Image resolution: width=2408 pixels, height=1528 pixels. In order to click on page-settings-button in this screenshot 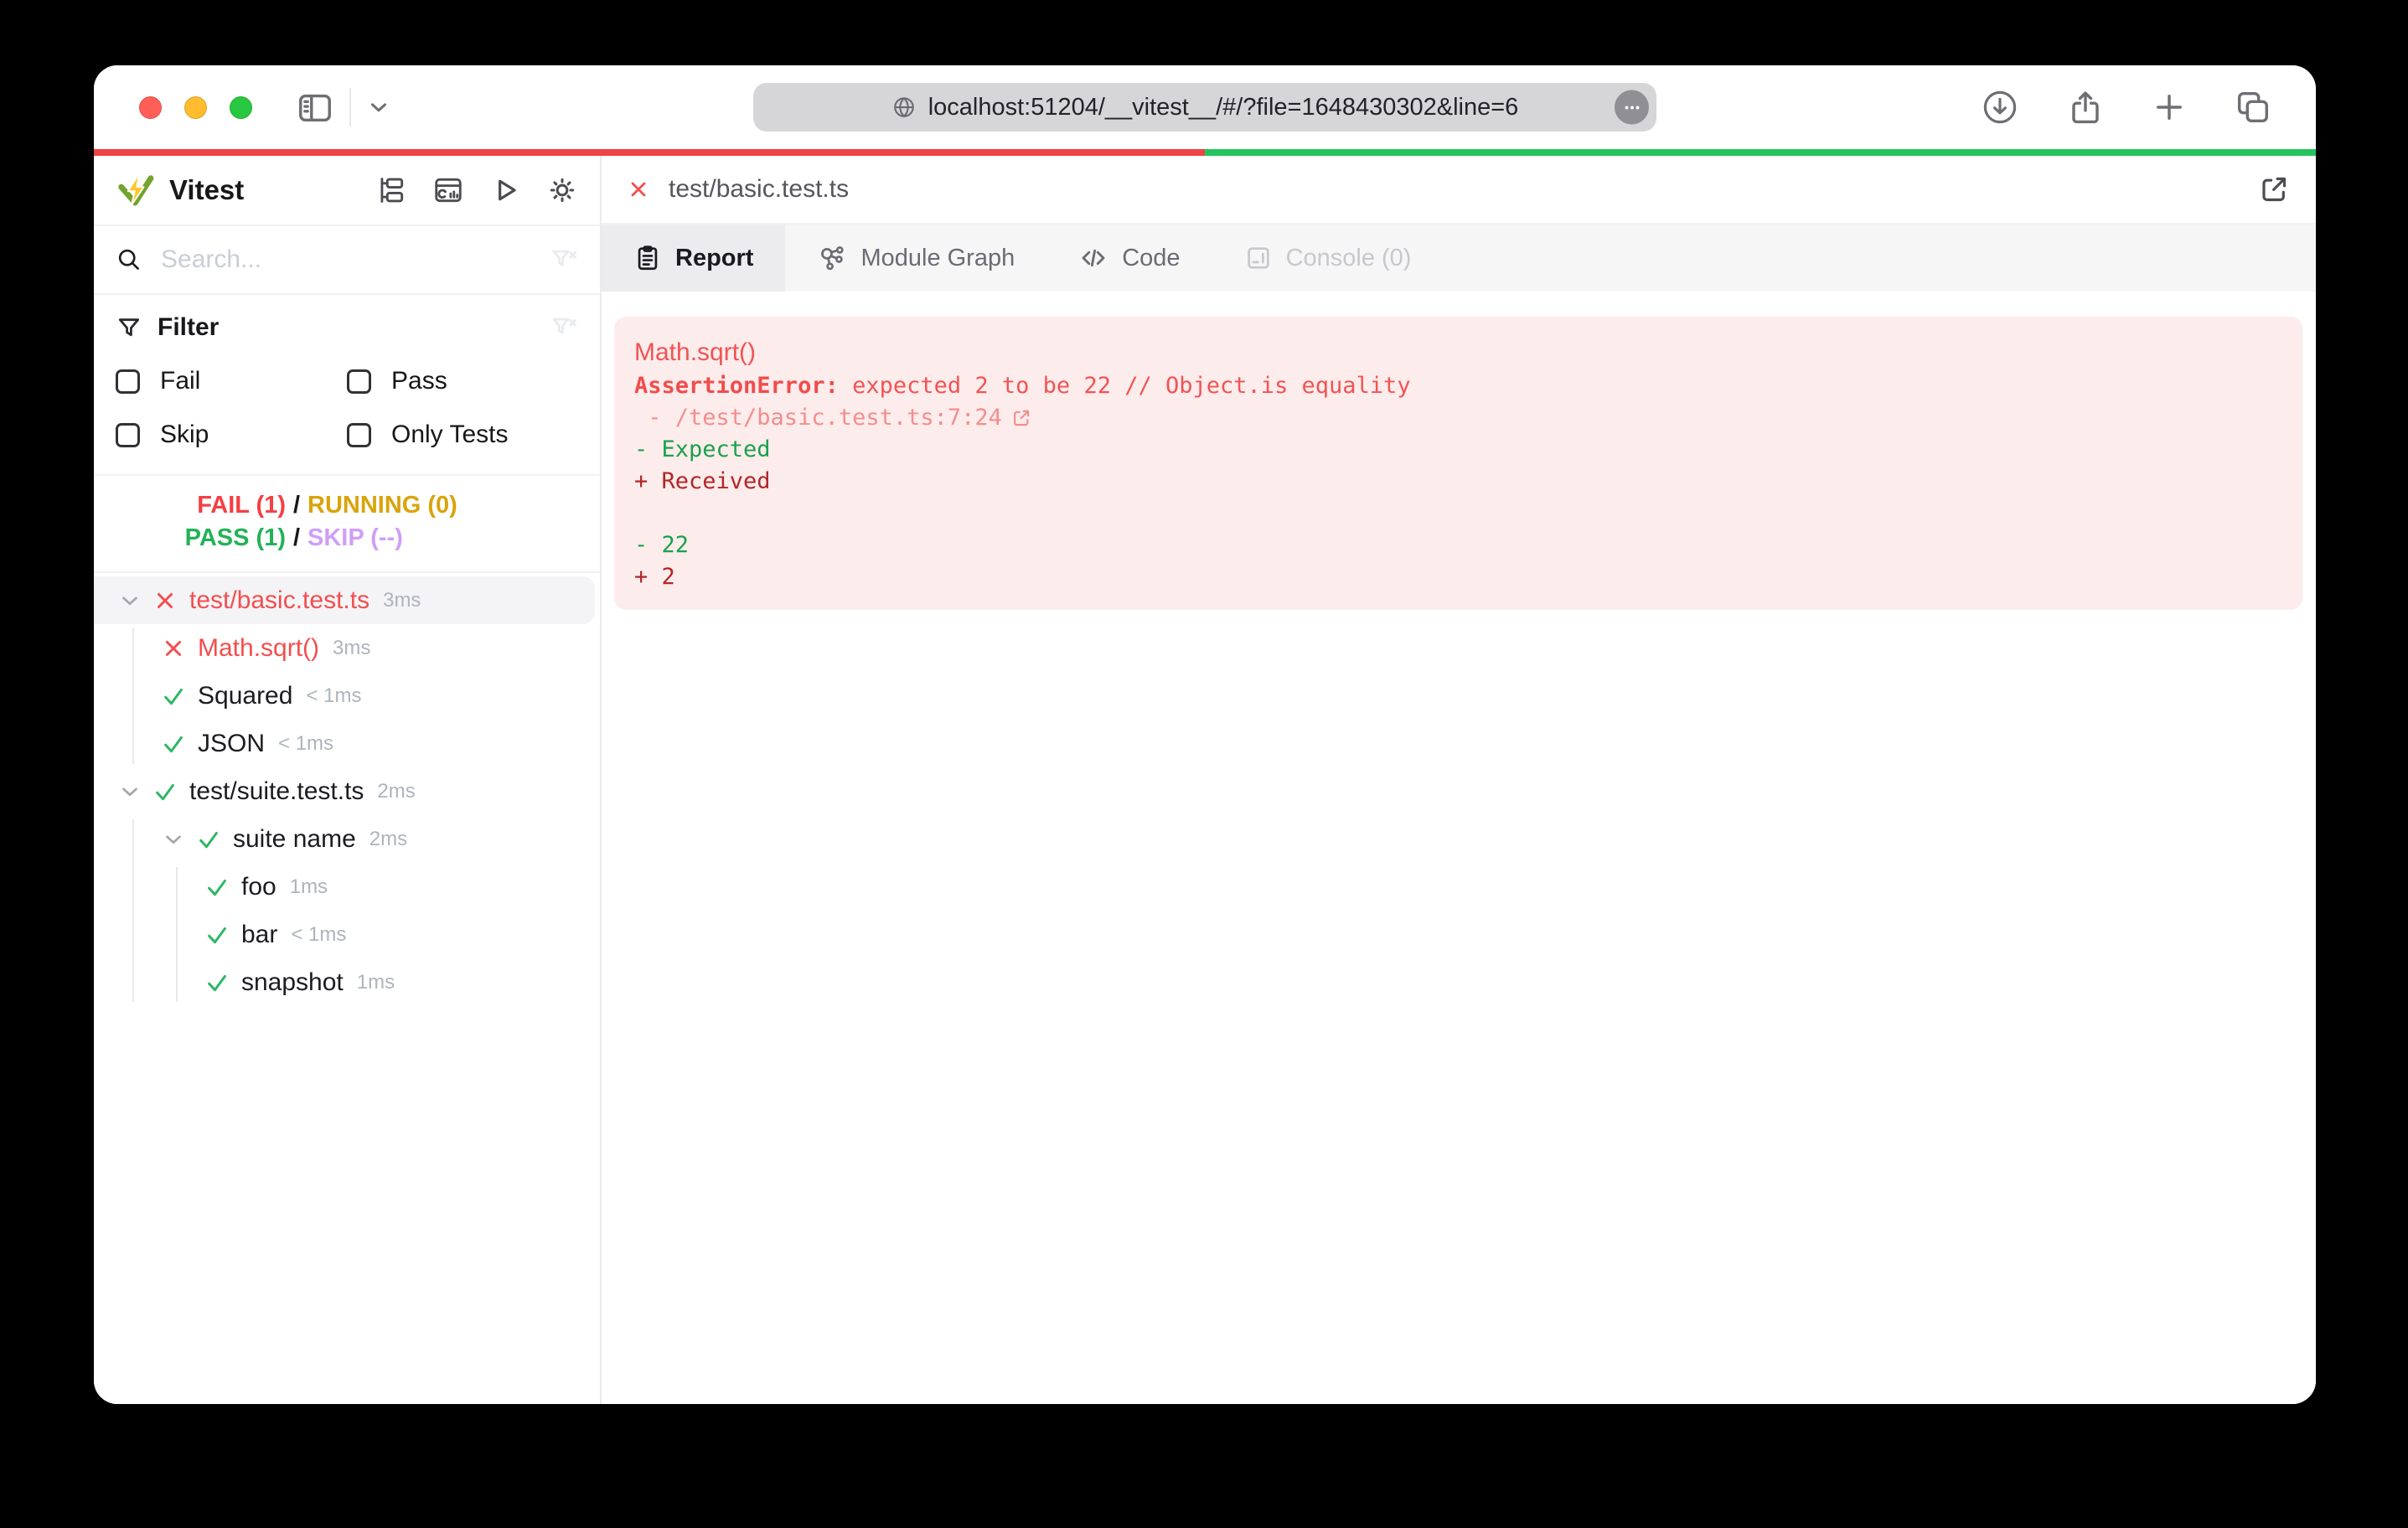, I will do `click(1632, 108)`.